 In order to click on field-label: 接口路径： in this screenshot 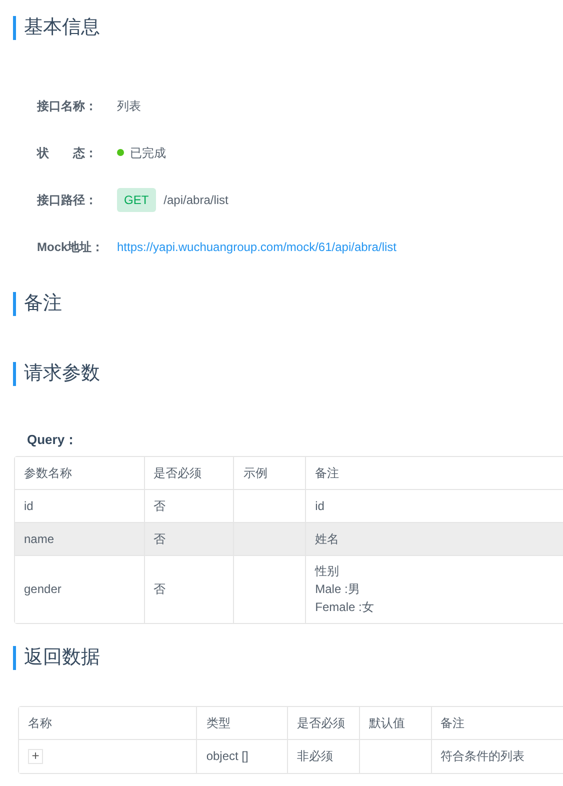, I will do `click(67, 200)`.